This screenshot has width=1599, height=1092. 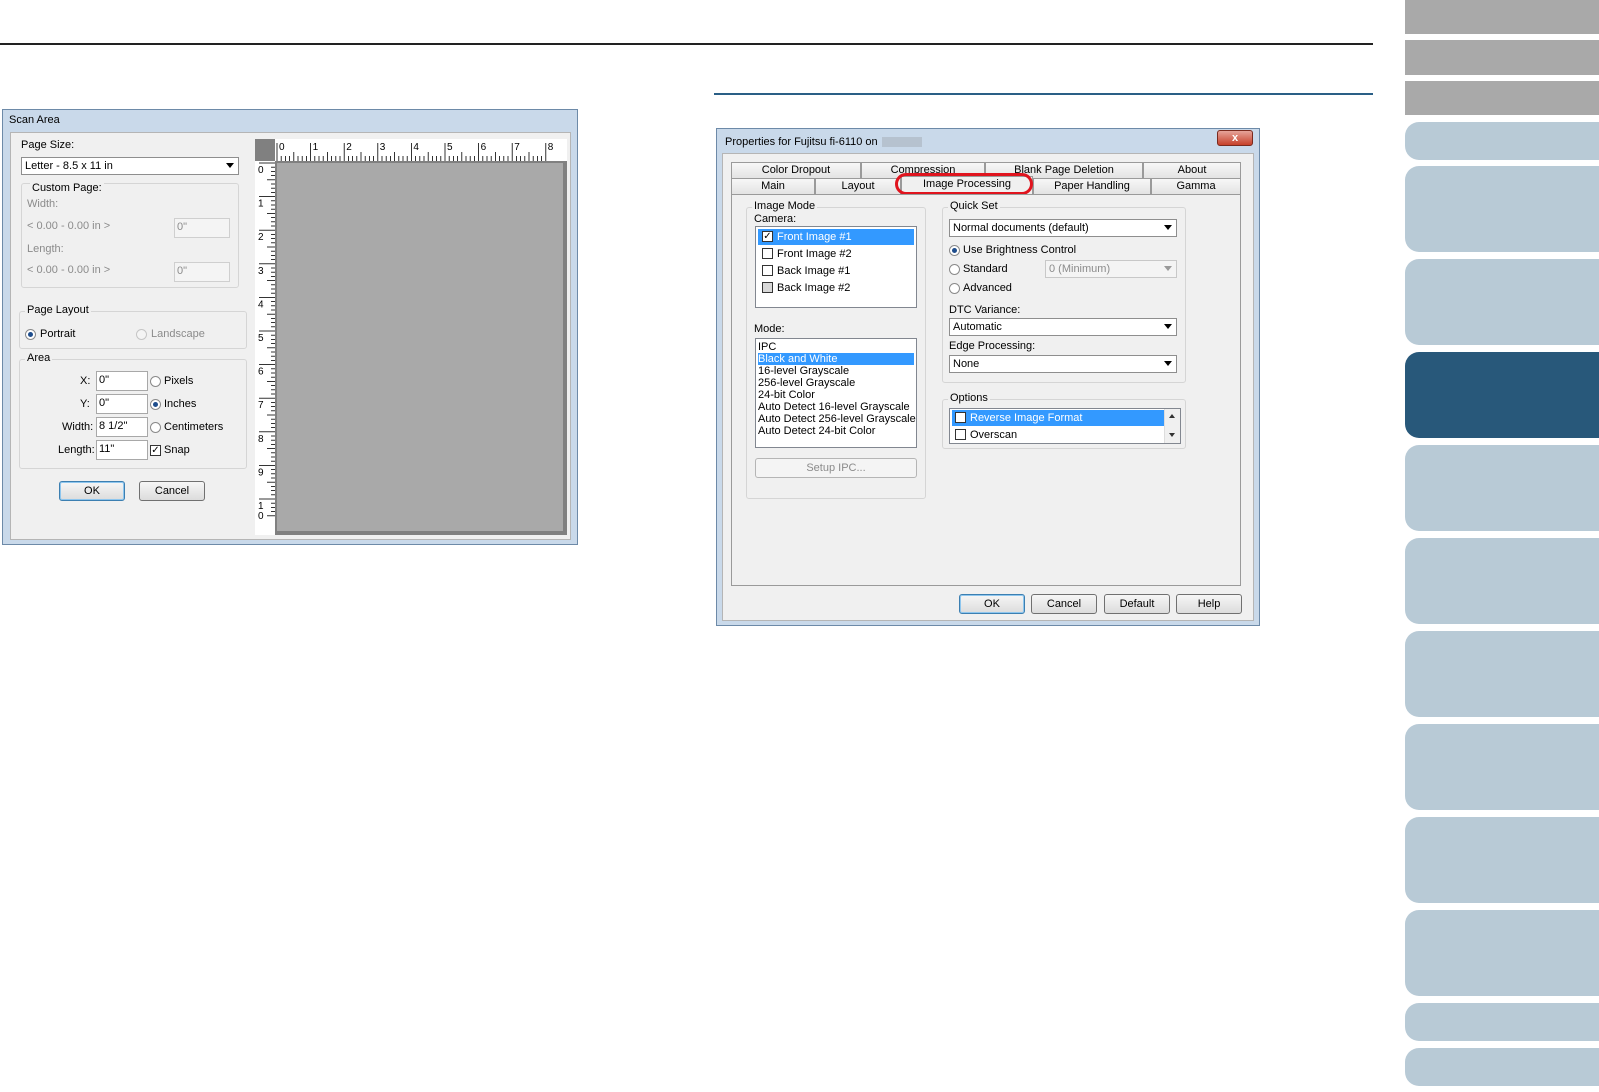 I want to click on nav-tab-index, so click(x=1502, y=1067).